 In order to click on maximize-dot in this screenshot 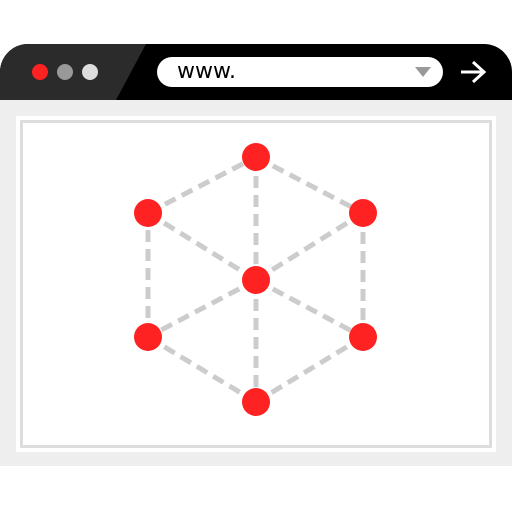, I will do `click(90, 72)`.